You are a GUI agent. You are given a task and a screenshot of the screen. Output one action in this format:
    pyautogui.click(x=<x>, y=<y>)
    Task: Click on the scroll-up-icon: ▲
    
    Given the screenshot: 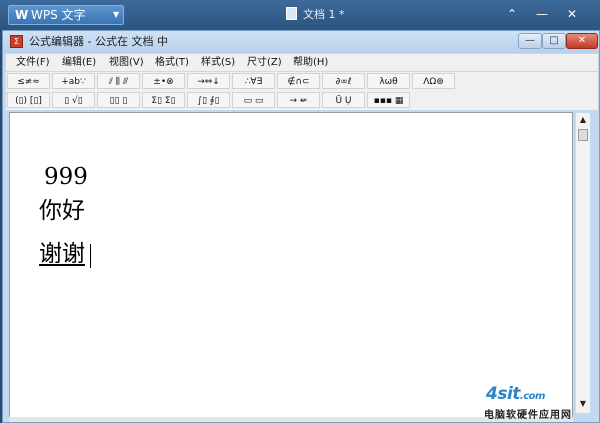 What is the action you would take?
    pyautogui.click(x=583, y=120)
    